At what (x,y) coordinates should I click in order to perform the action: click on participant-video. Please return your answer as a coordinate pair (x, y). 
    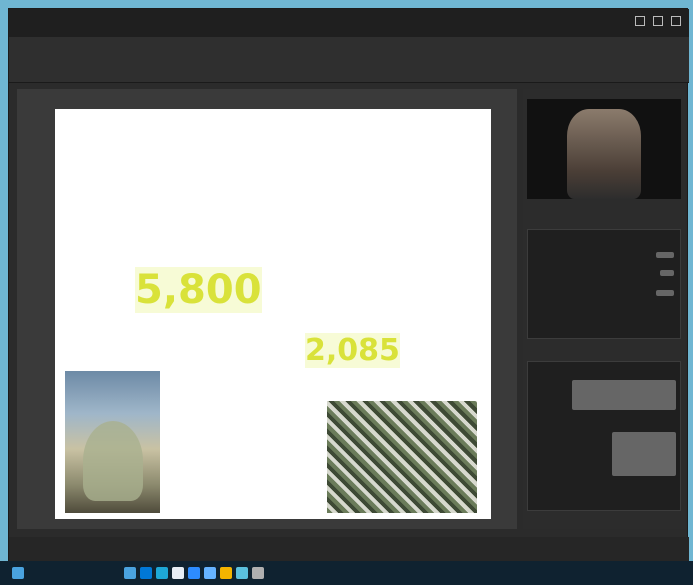
    Looking at the image, I should click on (604, 149).